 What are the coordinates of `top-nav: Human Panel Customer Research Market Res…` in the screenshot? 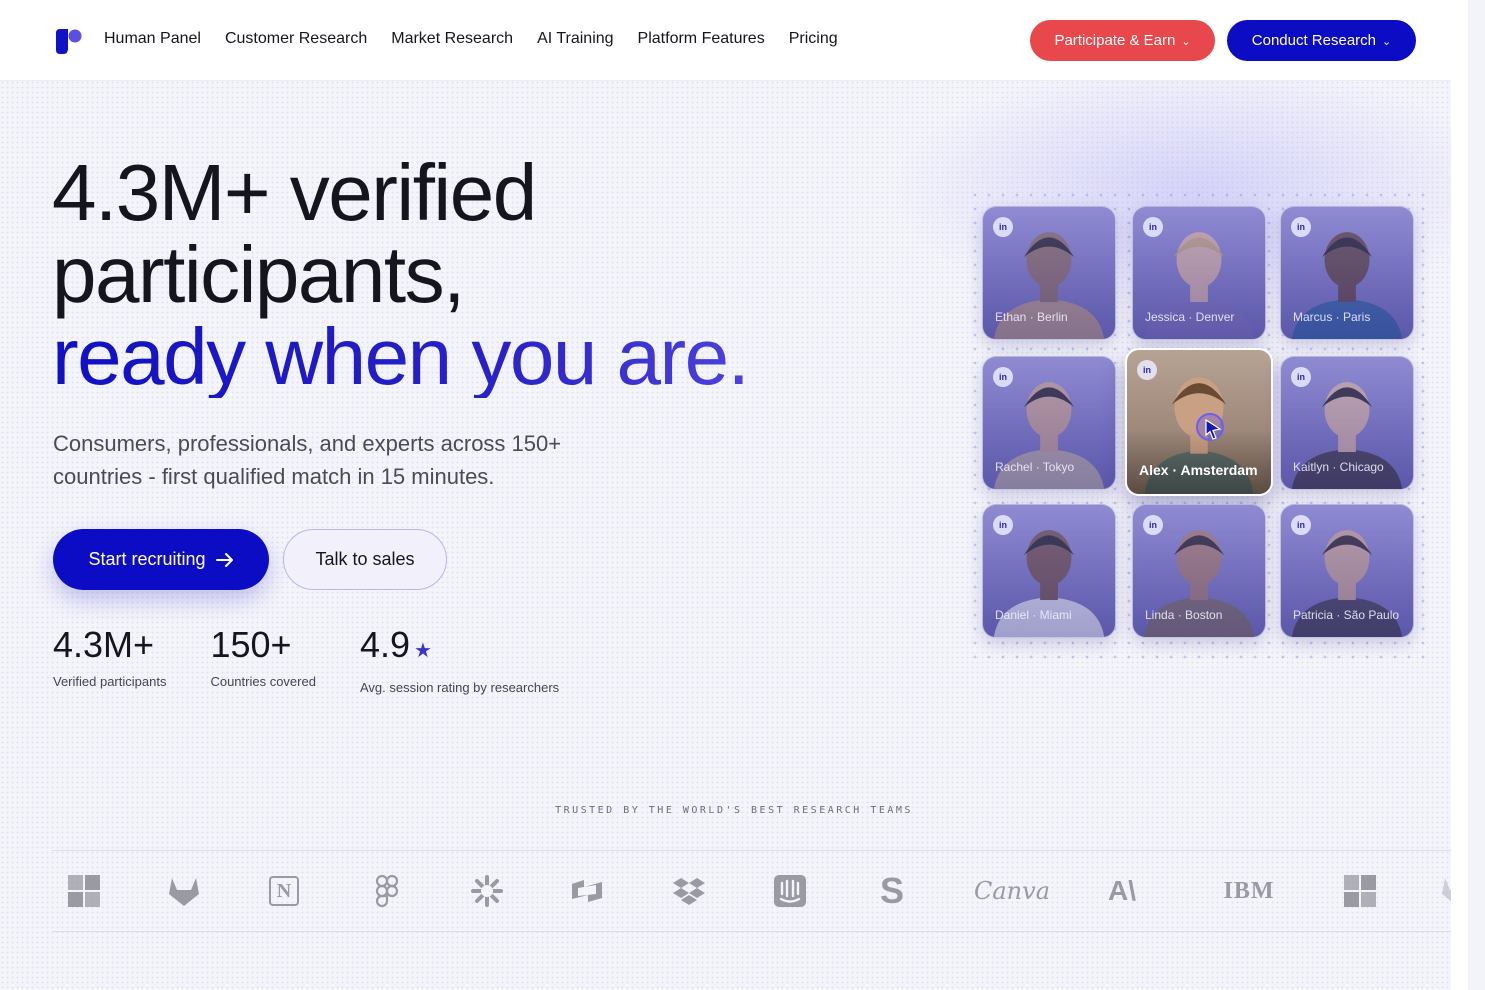 It's located at (734, 40).